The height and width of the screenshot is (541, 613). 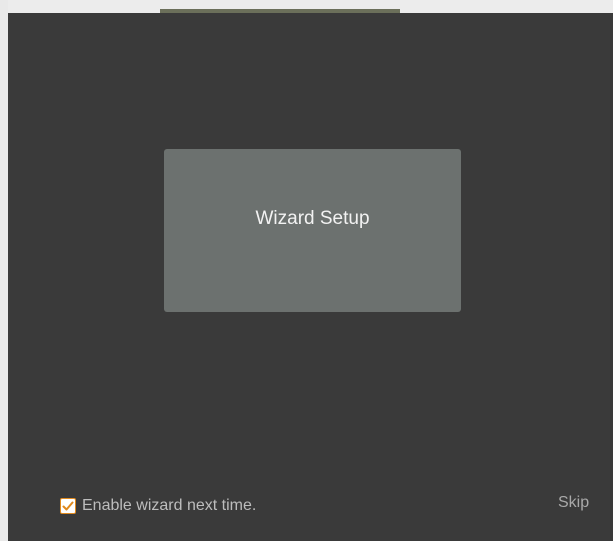 What do you see at coordinates (312, 230) in the screenshot?
I see `wizard-setup-button: Wizard Setup` at bounding box center [312, 230].